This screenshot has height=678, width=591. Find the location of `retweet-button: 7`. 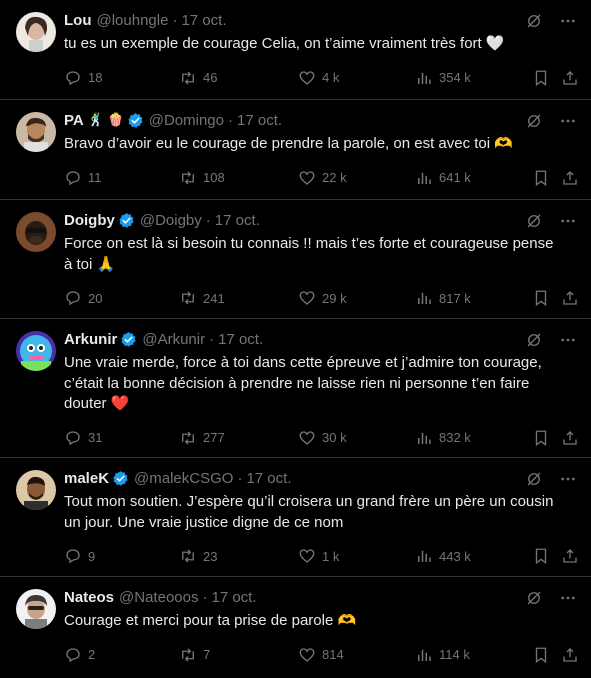

retweet-button: 7 is located at coordinates (194, 655).